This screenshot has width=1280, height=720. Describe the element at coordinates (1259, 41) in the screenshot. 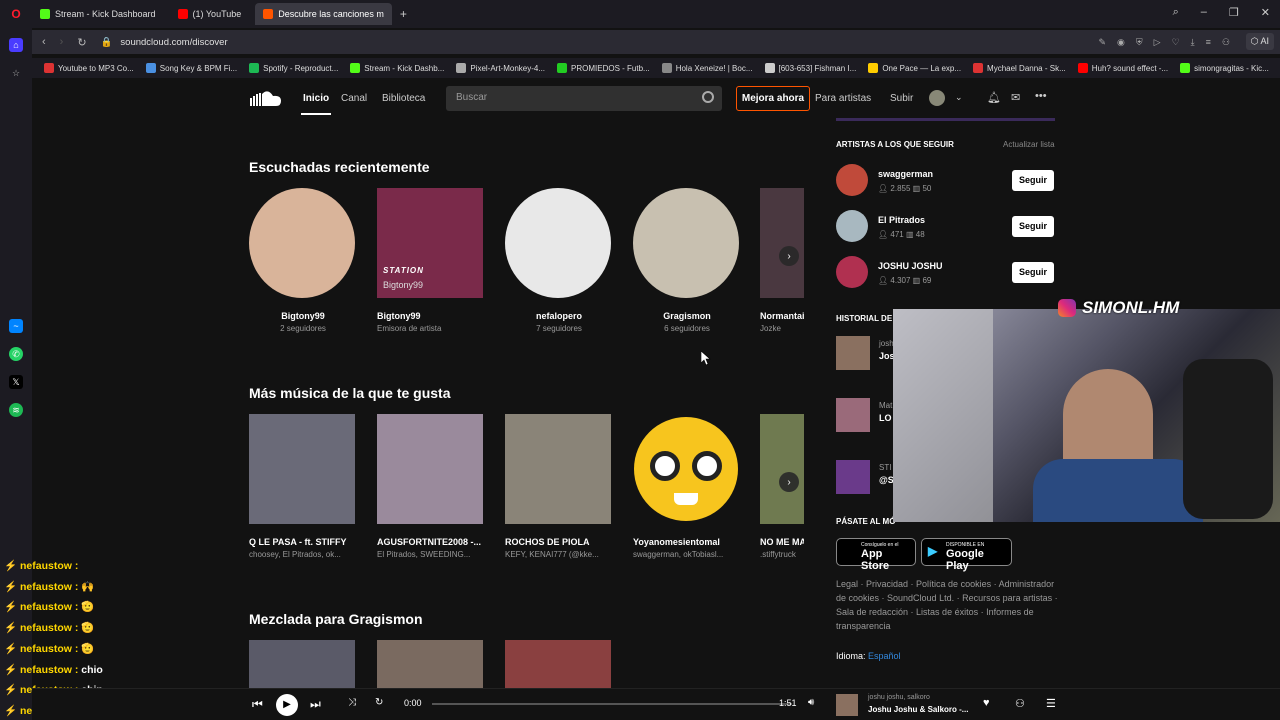

I see `ai-button: ⬡ AI` at that location.